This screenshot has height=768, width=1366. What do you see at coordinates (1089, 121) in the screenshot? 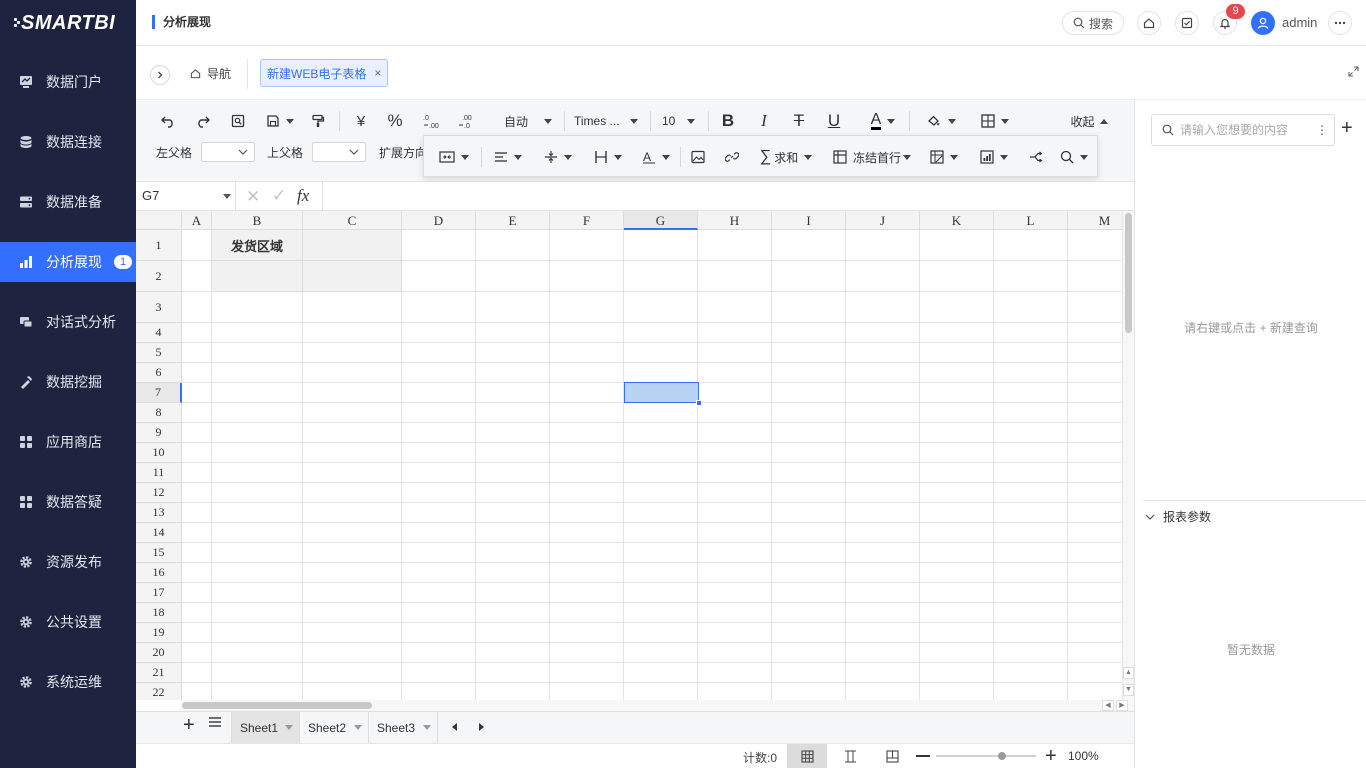
I see `collapse-toolbar-button: 收起` at bounding box center [1089, 121].